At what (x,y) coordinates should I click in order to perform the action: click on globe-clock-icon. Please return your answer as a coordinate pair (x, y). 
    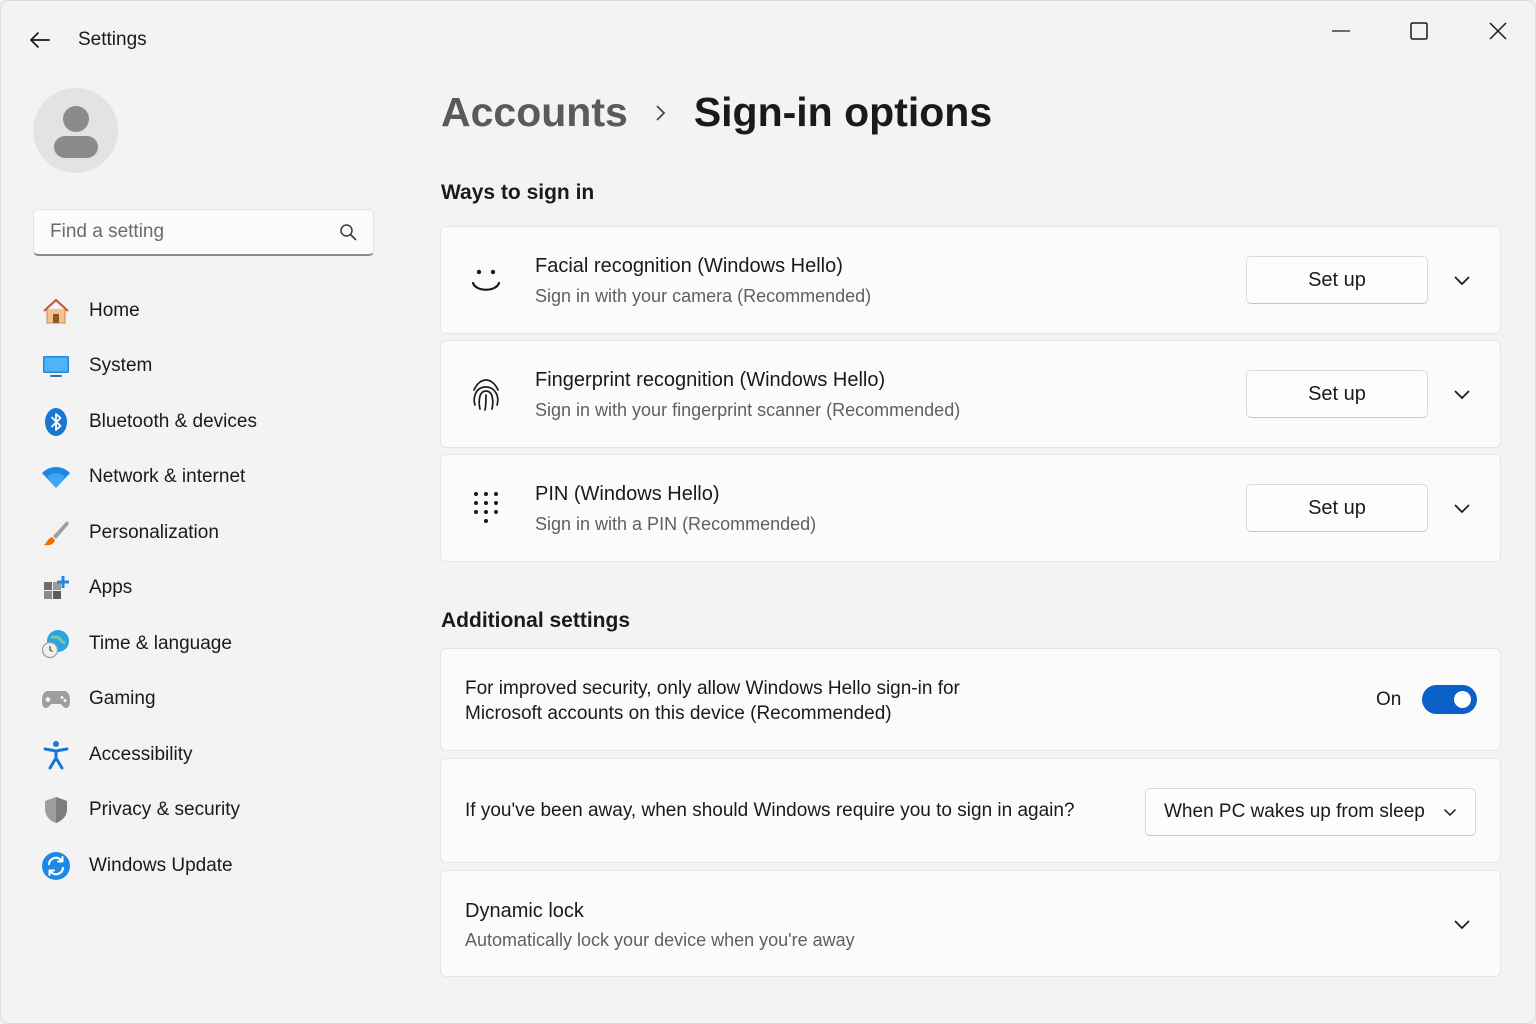
    Looking at the image, I should click on (56, 644).